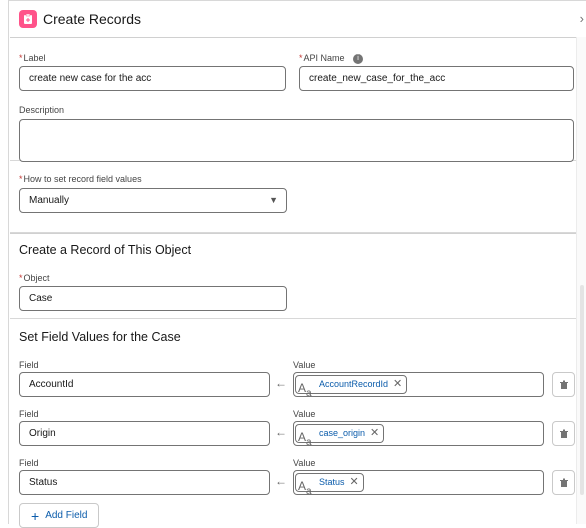 The width and height of the screenshot is (586, 528). Describe the element at coordinates (581, 280) in the screenshot. I see `scrollbar` at that location.